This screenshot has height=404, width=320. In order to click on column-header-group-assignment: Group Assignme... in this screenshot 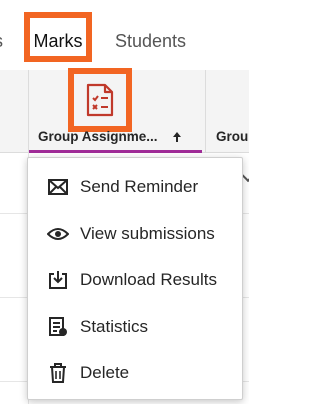, I will do `click(98, 136)`.